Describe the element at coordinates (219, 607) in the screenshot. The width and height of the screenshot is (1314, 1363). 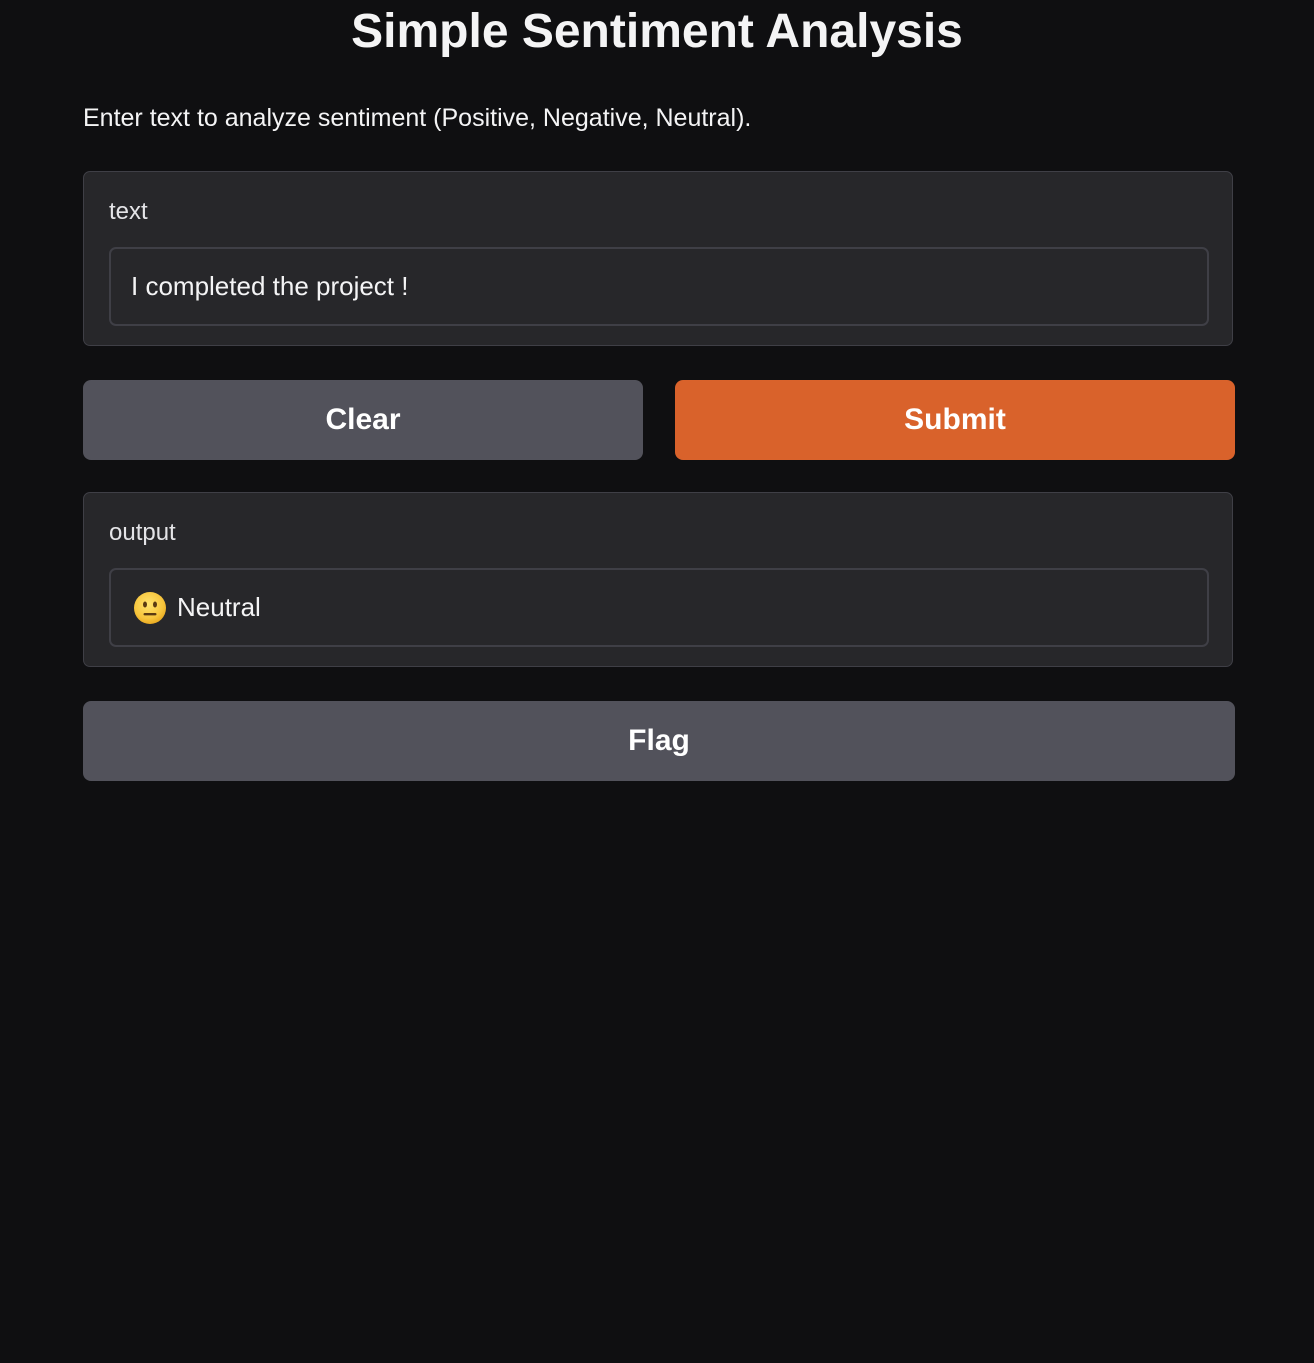
I see `output-value: Neutral` at that location.